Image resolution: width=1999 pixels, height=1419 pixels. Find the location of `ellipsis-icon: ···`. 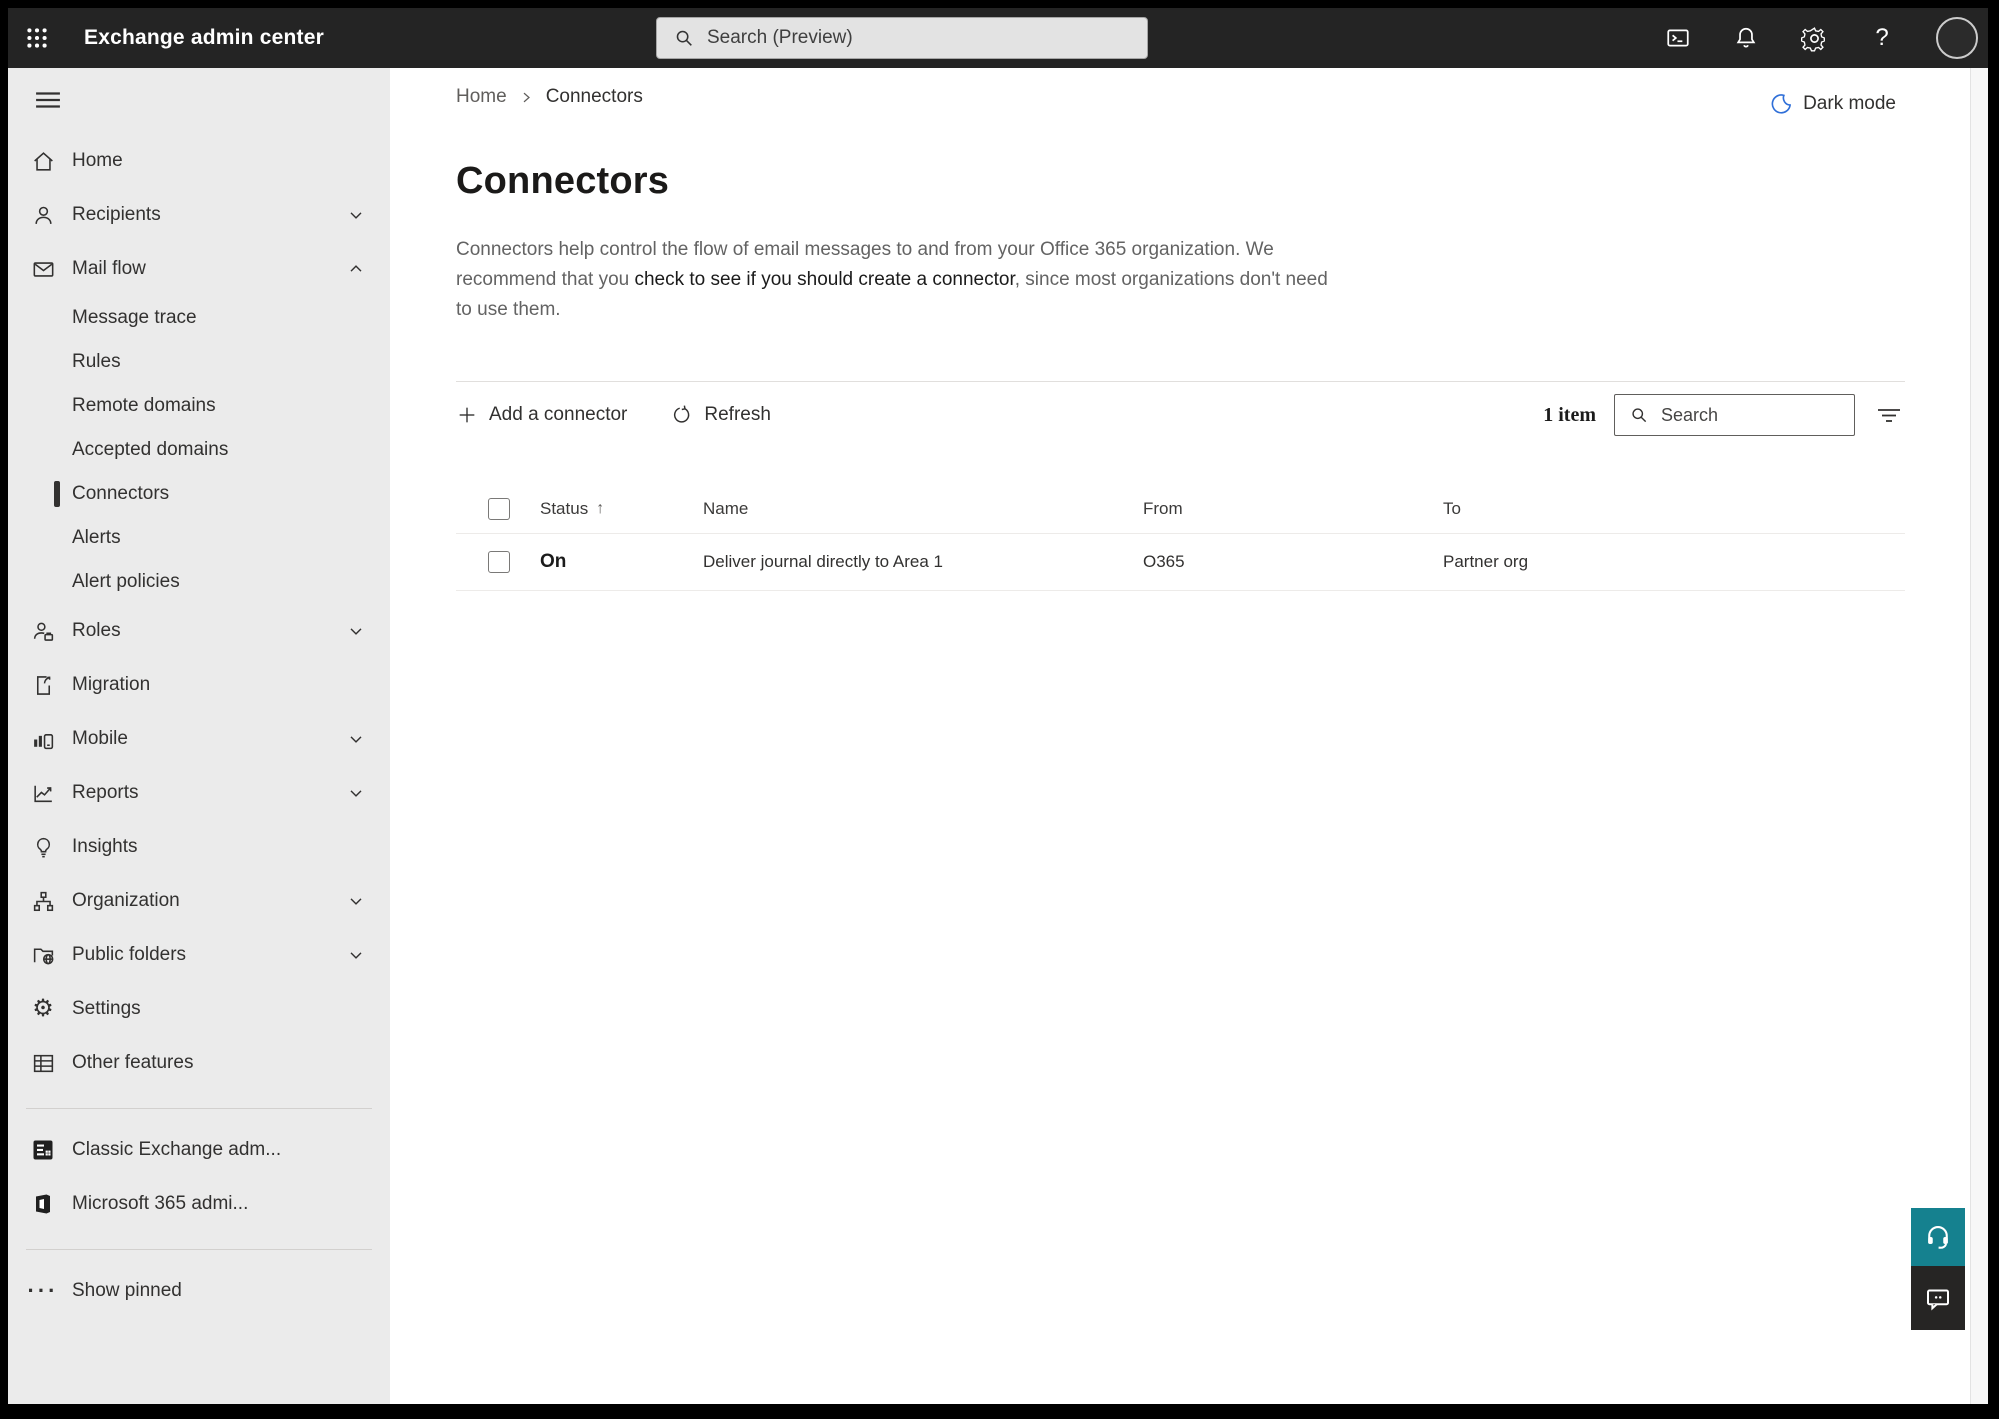

ellipsis-icon: ··· is located at coordinates (43, 1290).